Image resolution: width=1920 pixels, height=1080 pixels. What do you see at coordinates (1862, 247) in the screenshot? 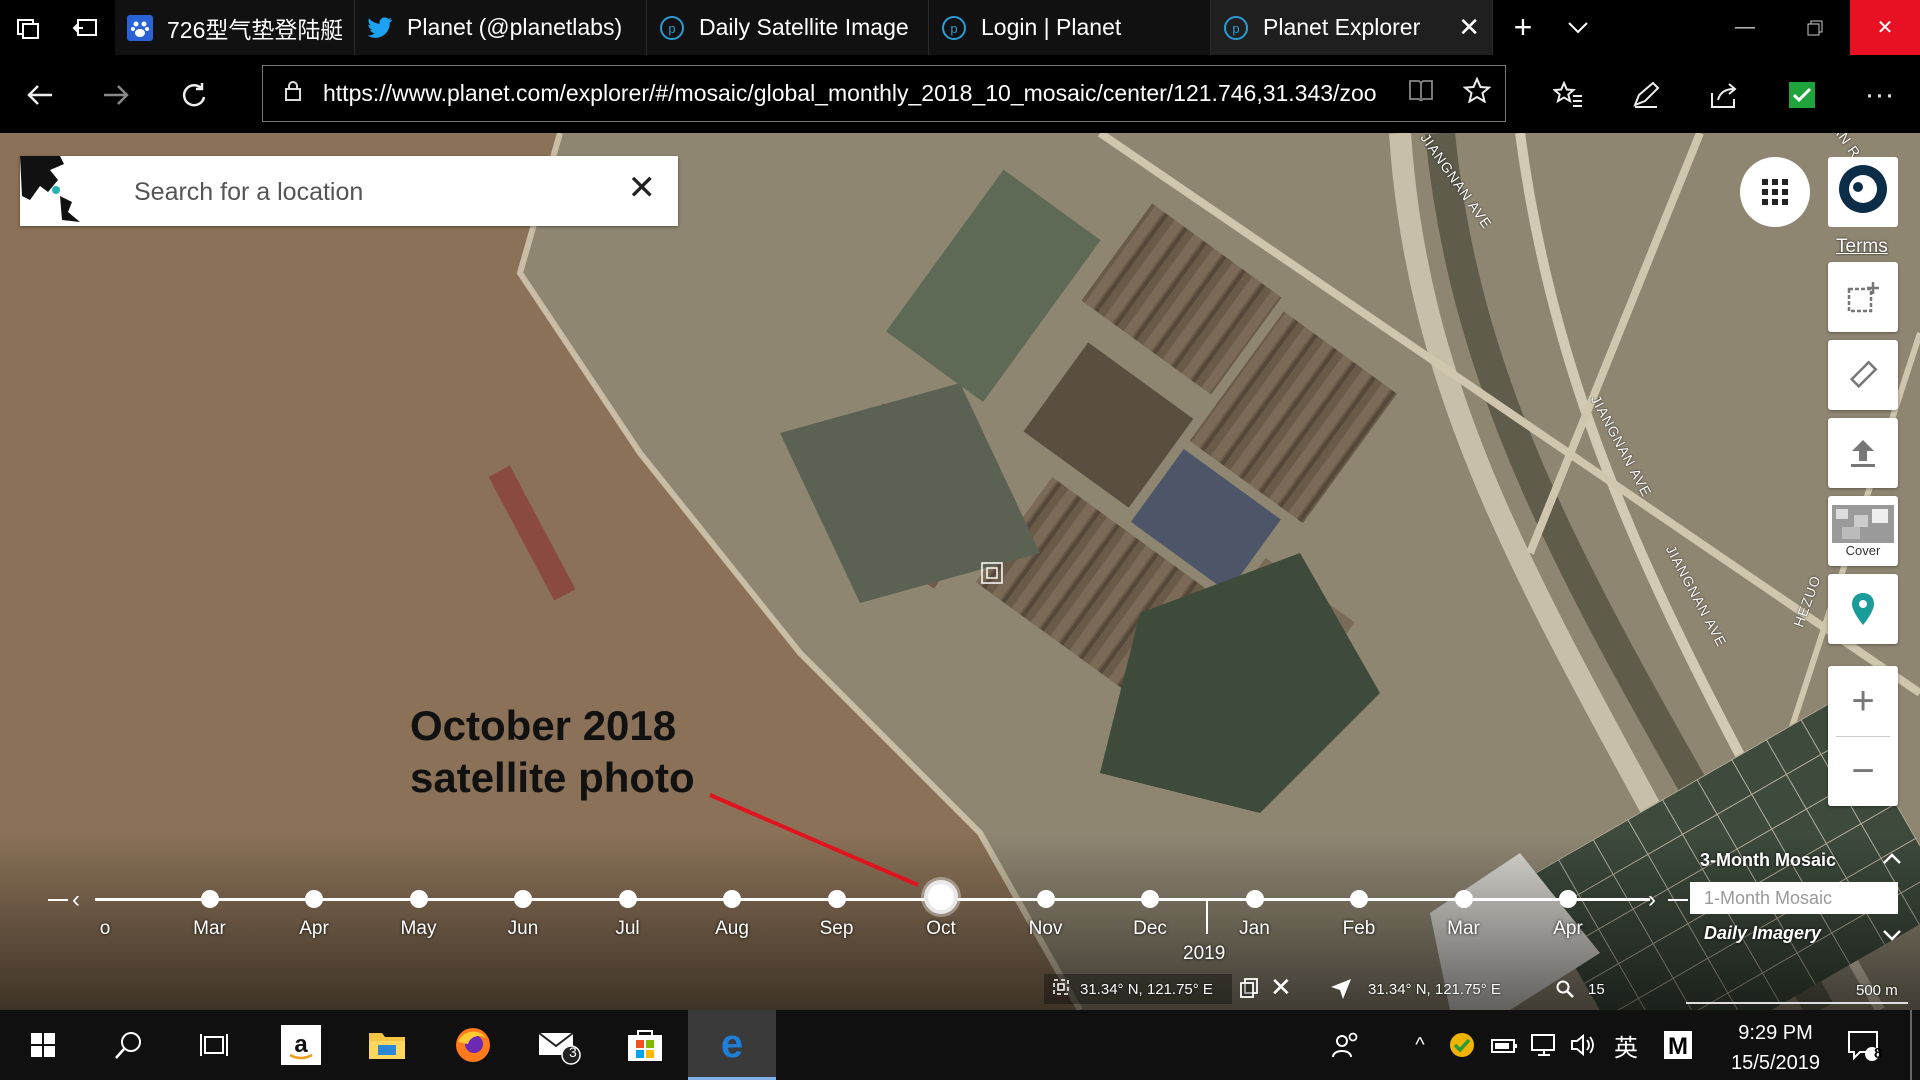
I see `terms-link: Terms` at bounding box center [1862, 247].